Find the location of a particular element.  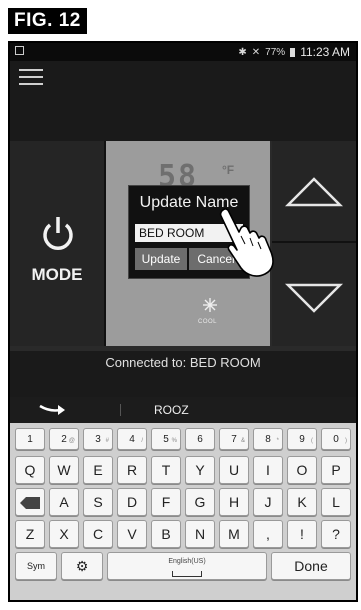

key-8: * 8 is located at coordinates (268, 439).